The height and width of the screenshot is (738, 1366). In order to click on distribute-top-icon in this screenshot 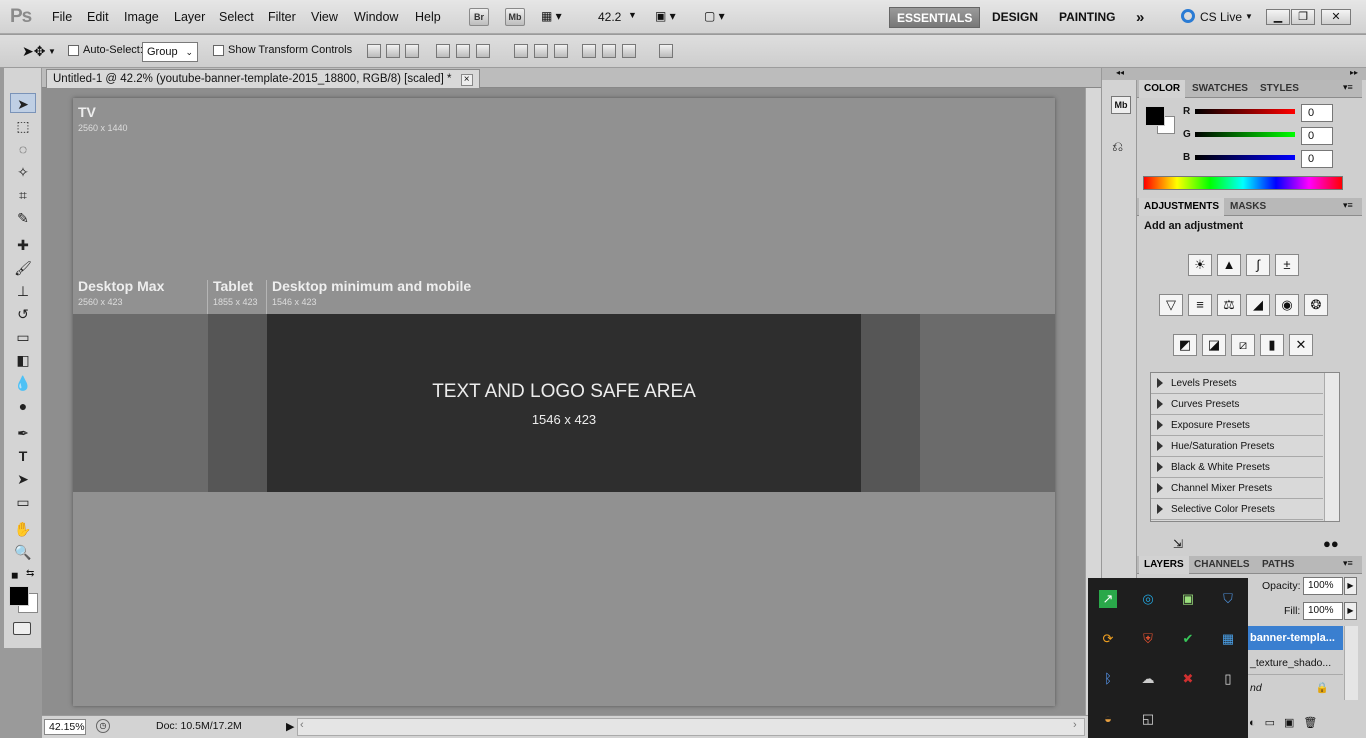, I will do `click(521, 51)`.